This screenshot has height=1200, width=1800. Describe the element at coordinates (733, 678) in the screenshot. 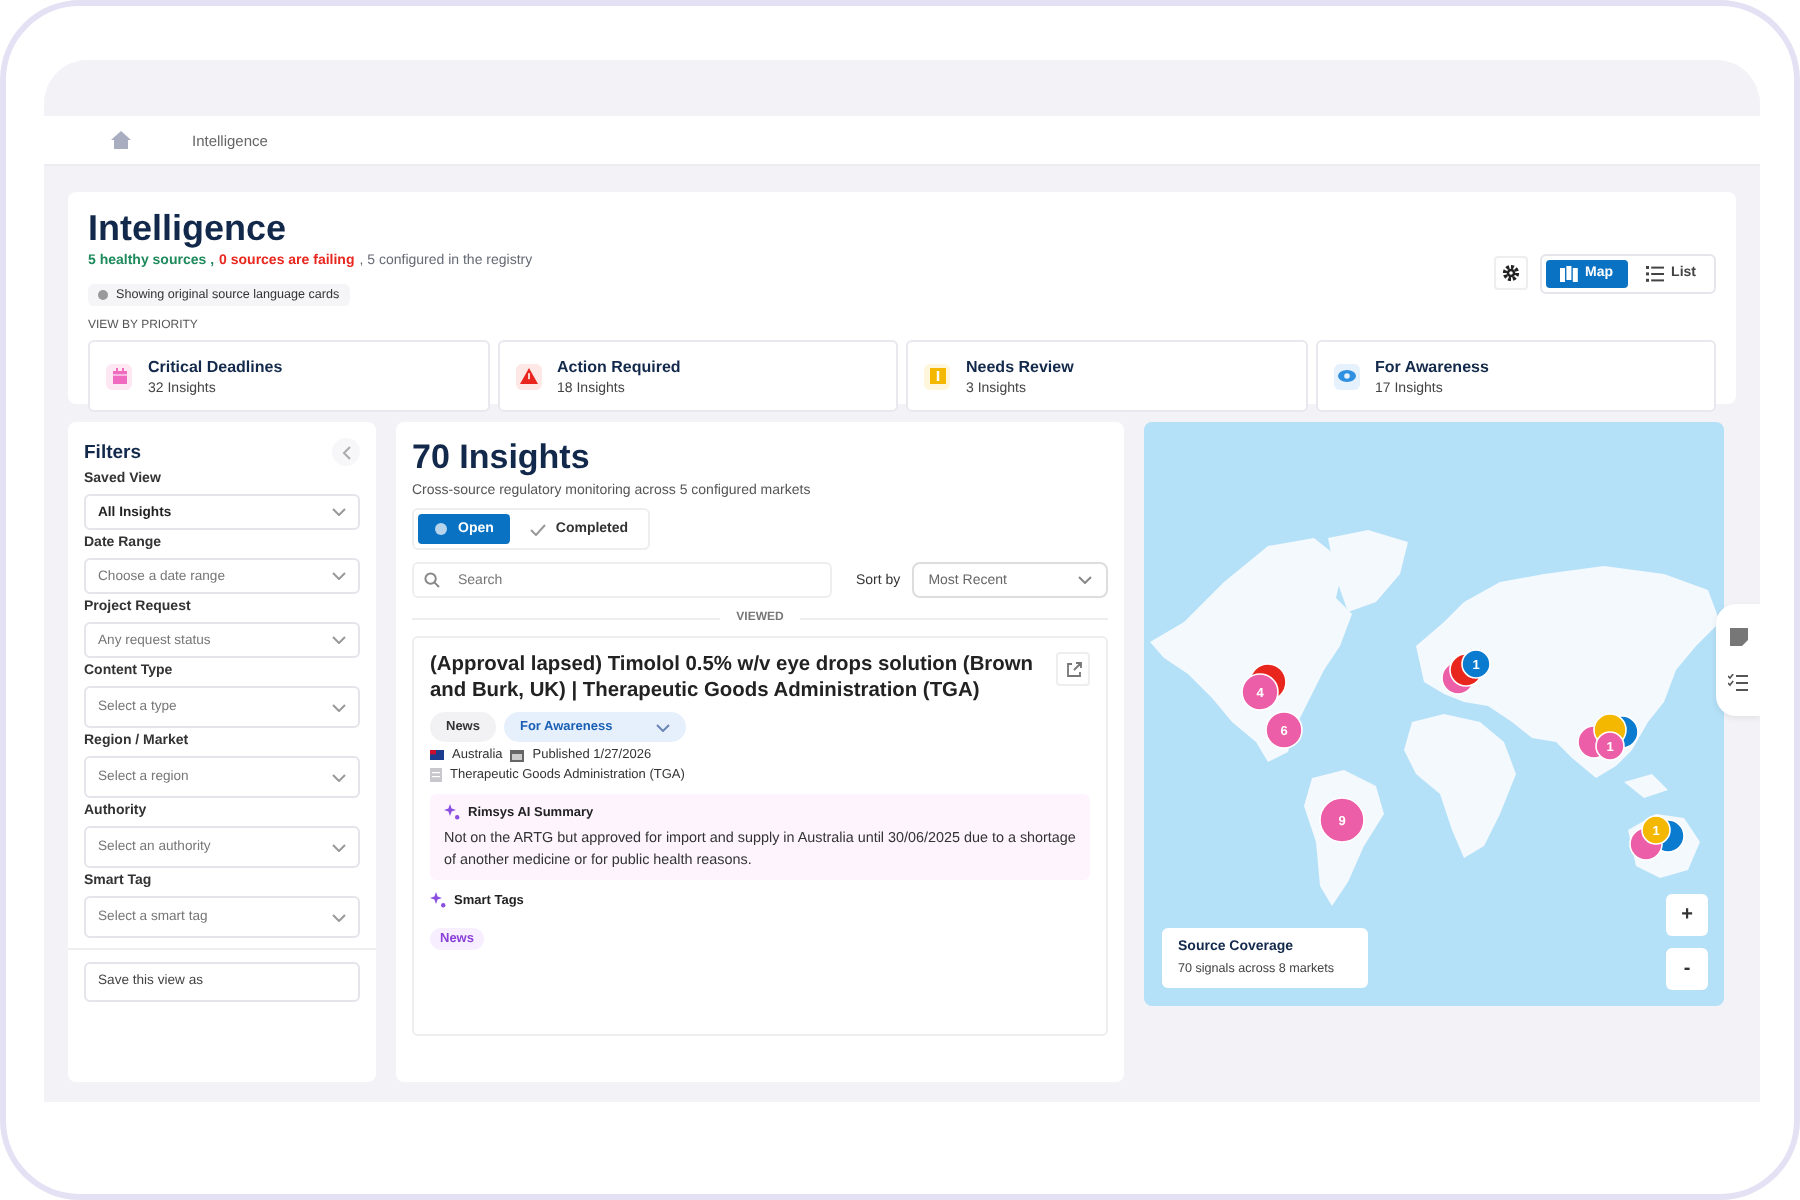

I see `insight-title: (Approval lapsed) Timolol 0.5% w/v eye drops solution (Brown and Burk, UK) | Therapeutic Goods Administration (TGA)` at that location.